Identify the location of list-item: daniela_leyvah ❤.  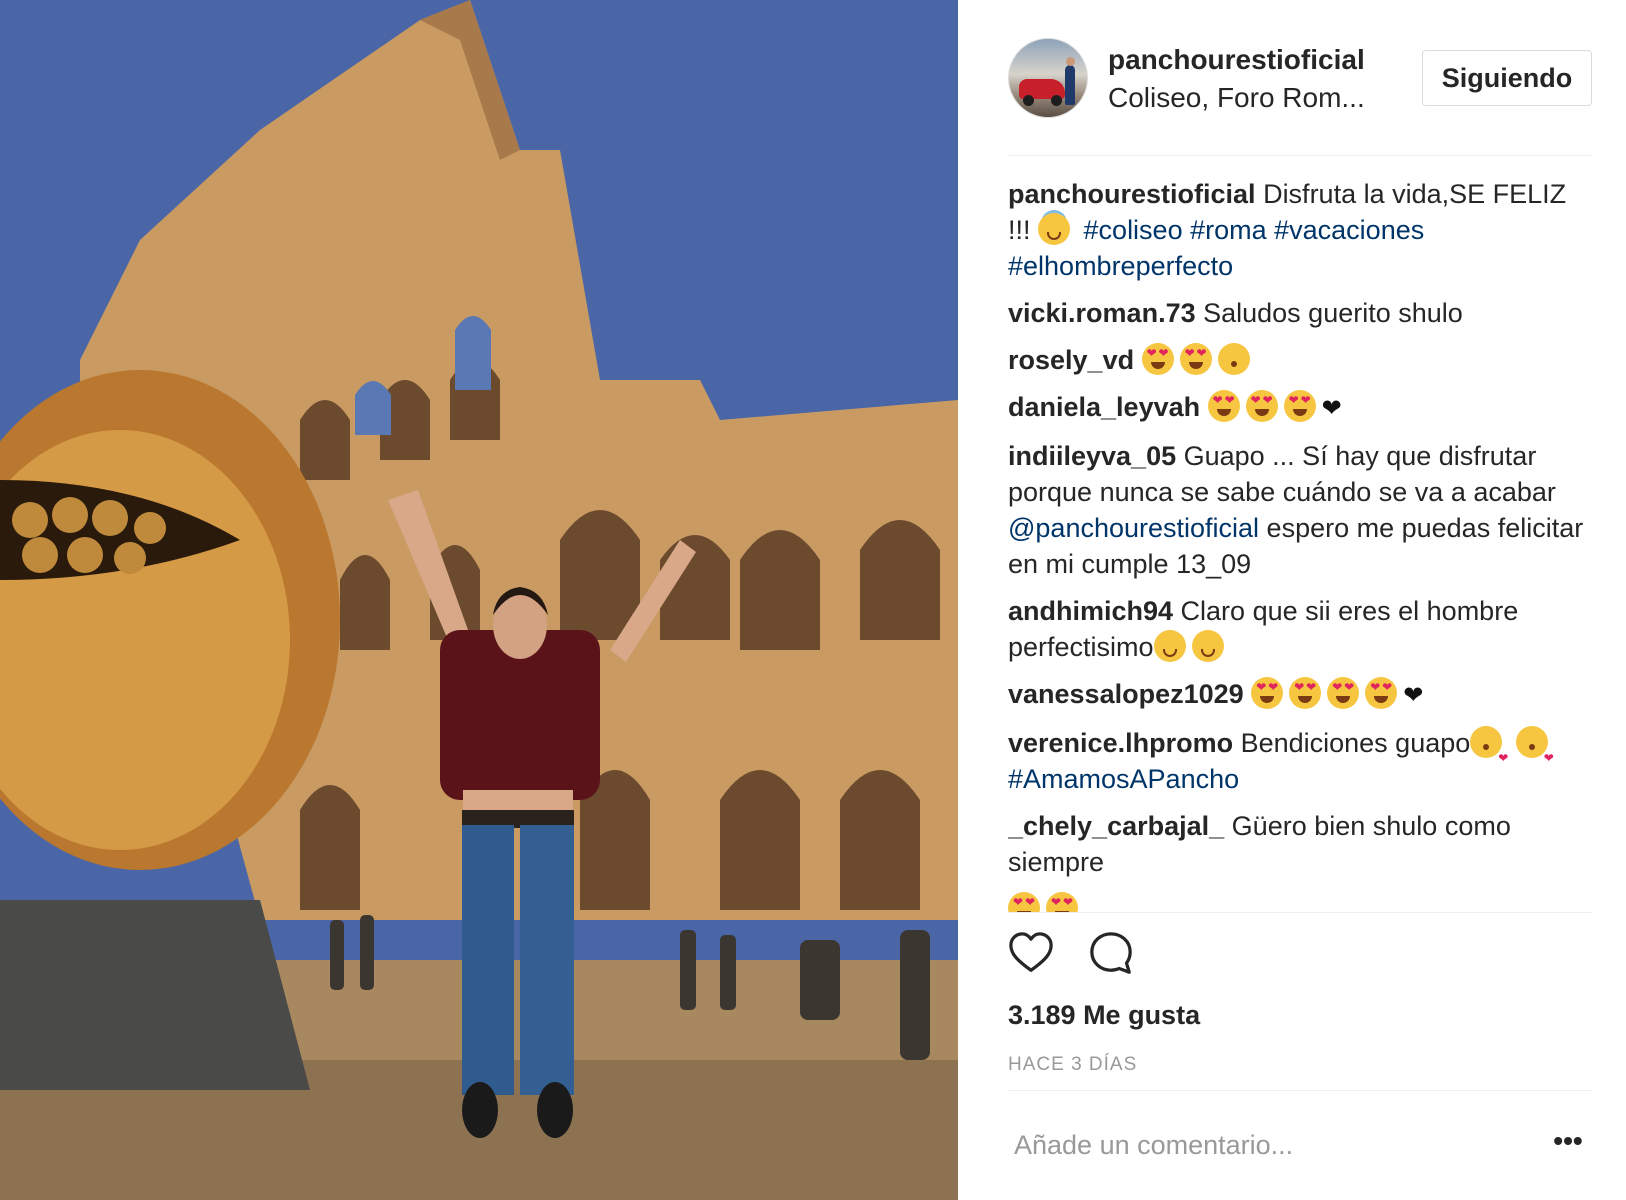
(1300, 408).